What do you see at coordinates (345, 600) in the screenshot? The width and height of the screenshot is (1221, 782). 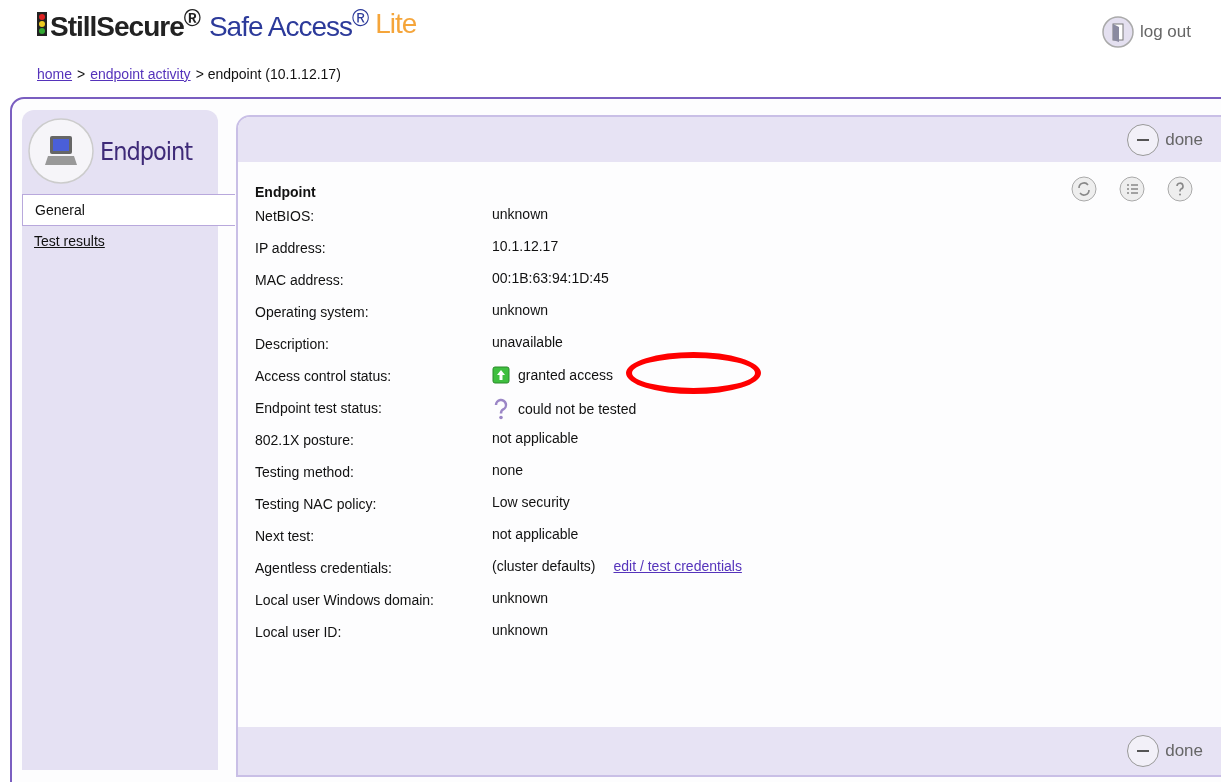 I see `field-label: Local user Windows domain:` at bounding box center [345, 600].